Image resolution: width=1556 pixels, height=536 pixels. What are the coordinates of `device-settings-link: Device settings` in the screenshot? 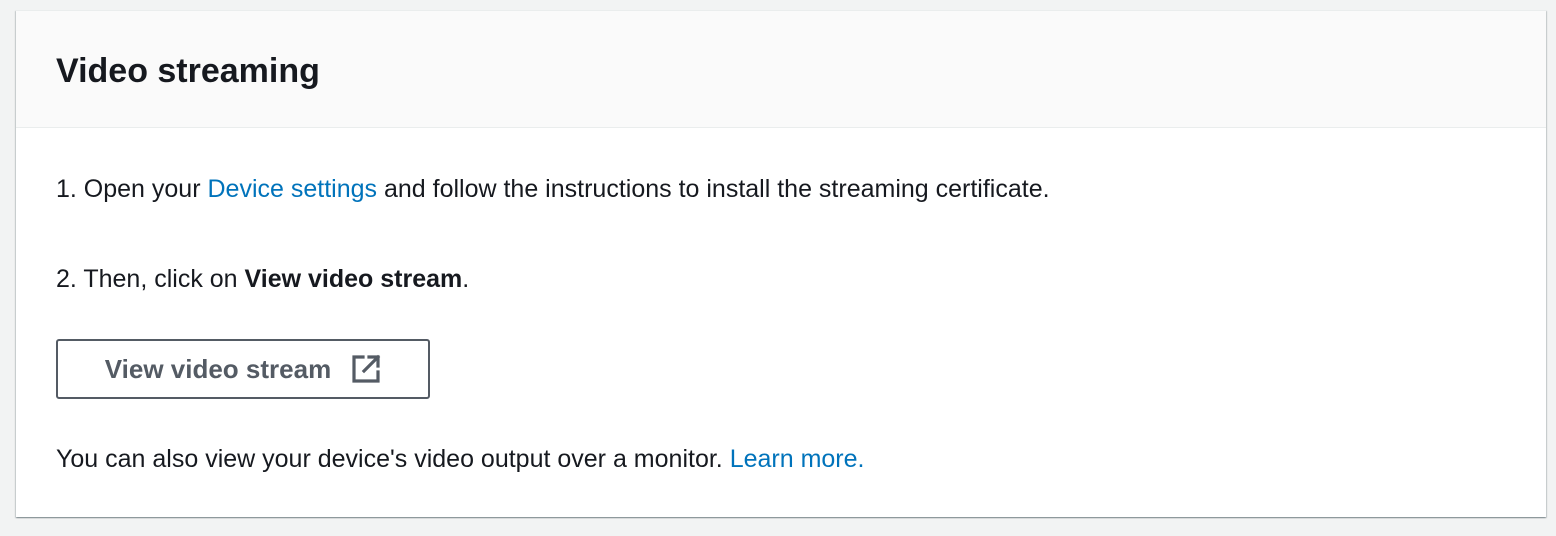 It's located at (292, 189).